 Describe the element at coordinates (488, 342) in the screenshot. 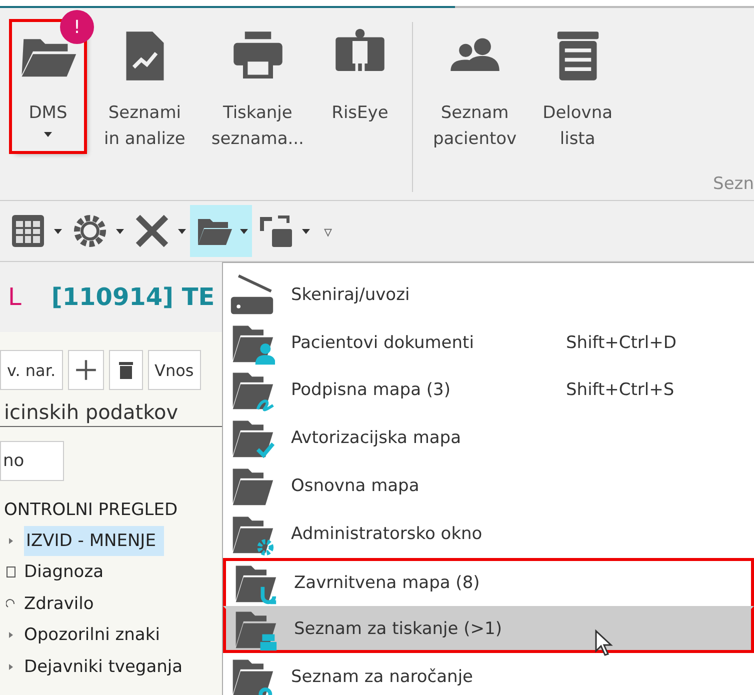

I see `menu-item: Pacientovi dokumenti Shift+Ctrl+D` at that location.